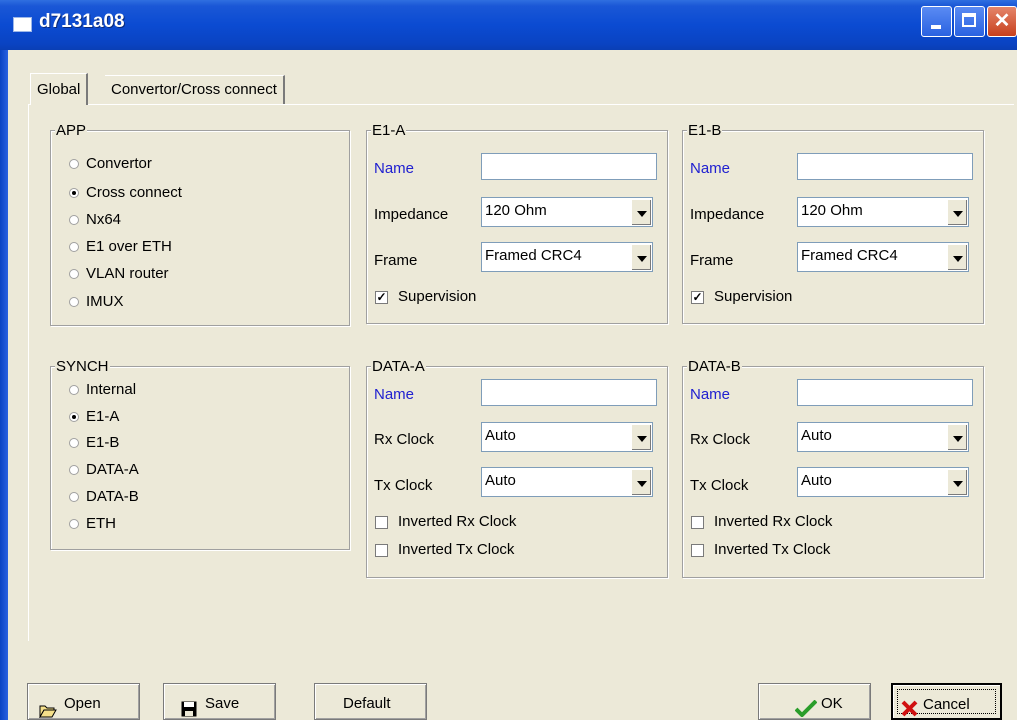 This screenshot has height=720, width=1017. I want to click on e1-a-name-label: Name, so click(394, 168).